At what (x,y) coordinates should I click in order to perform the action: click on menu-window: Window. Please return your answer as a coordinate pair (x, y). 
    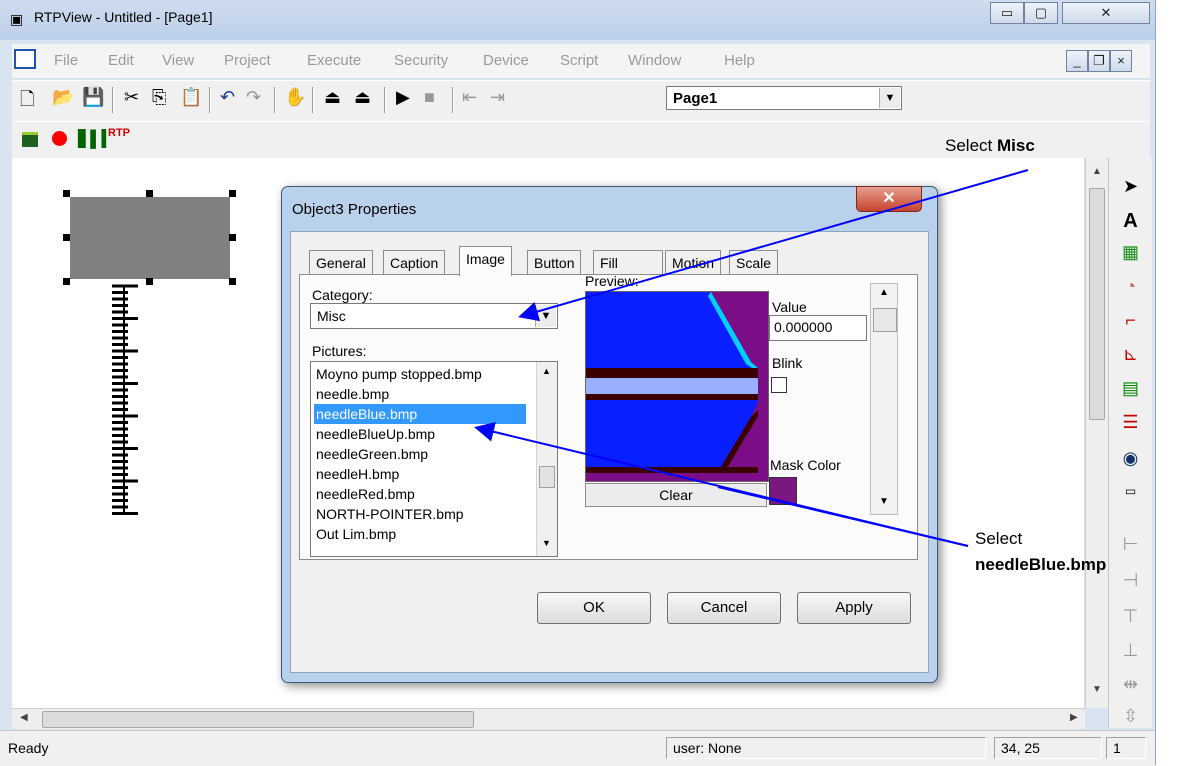
    Looking at the image, I should click on (654, 60).